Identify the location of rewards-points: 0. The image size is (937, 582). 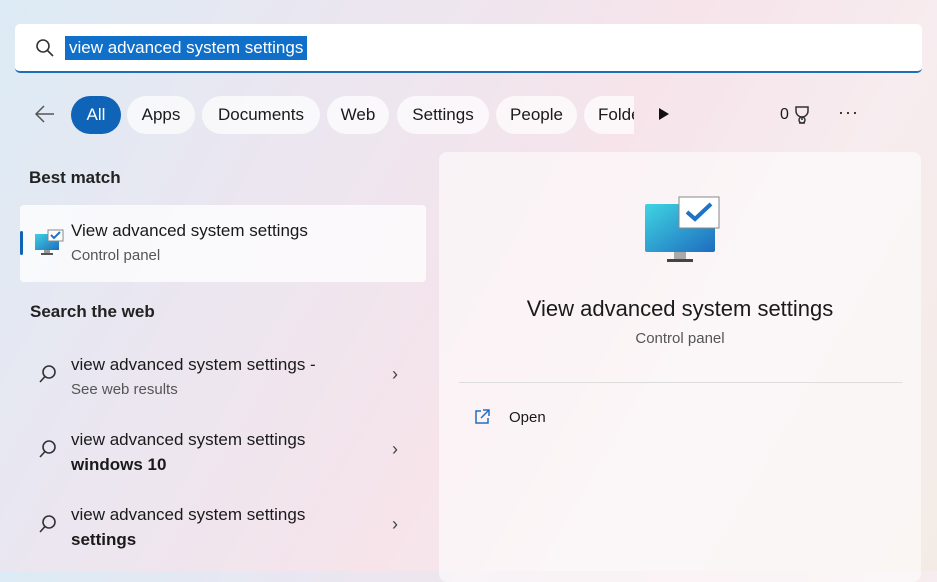
(795, 115).